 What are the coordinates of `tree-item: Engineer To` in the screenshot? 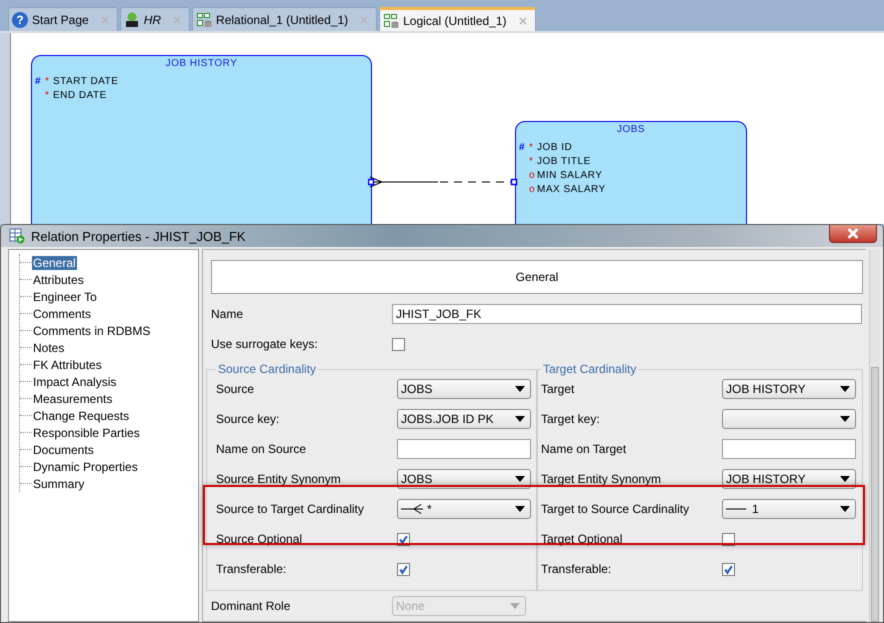 It's located at (65, 297).